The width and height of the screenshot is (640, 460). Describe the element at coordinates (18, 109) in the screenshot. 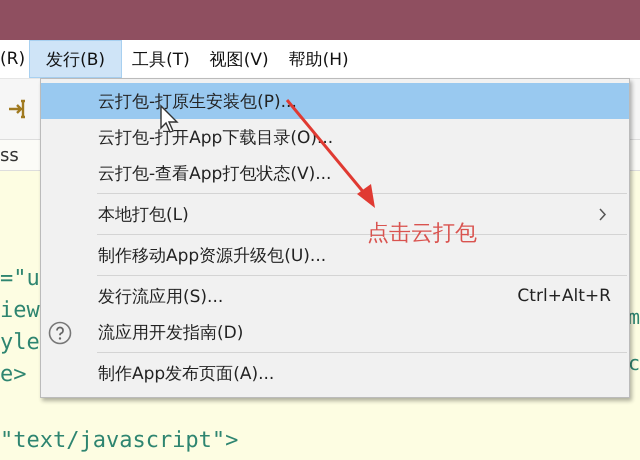

I see `collapse-icon` at that location.